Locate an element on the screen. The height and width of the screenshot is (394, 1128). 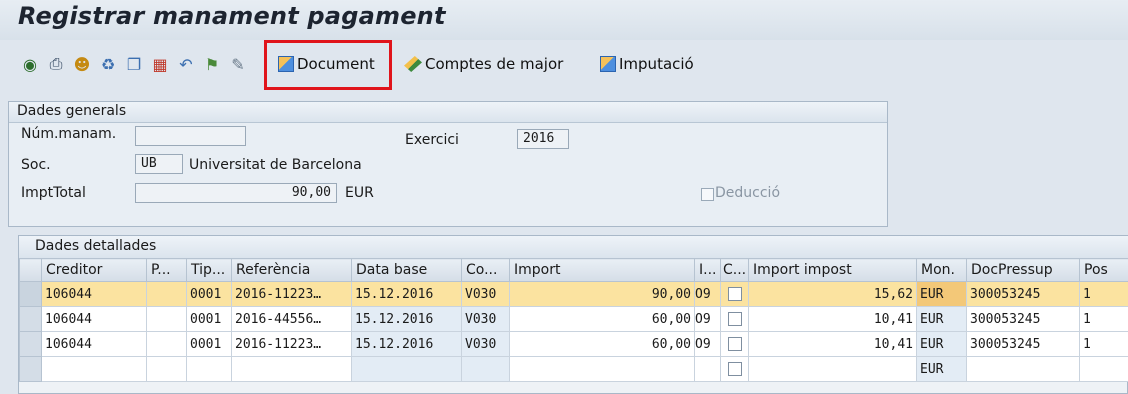
detail-data-header: Dades detallades is located at coordinates (573, 247).